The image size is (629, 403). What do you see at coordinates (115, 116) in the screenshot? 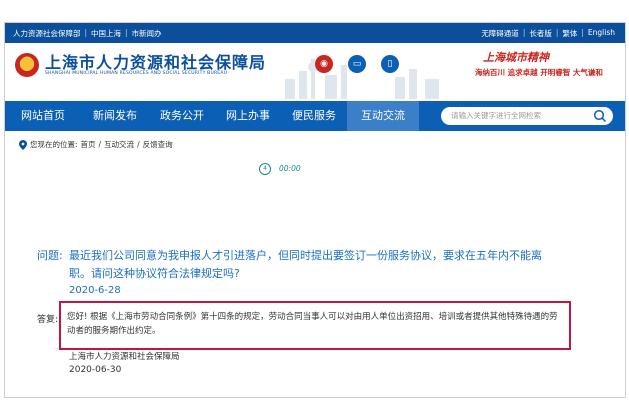
I see `nav-news: 新闻发布` at bounding box center [115, 116].